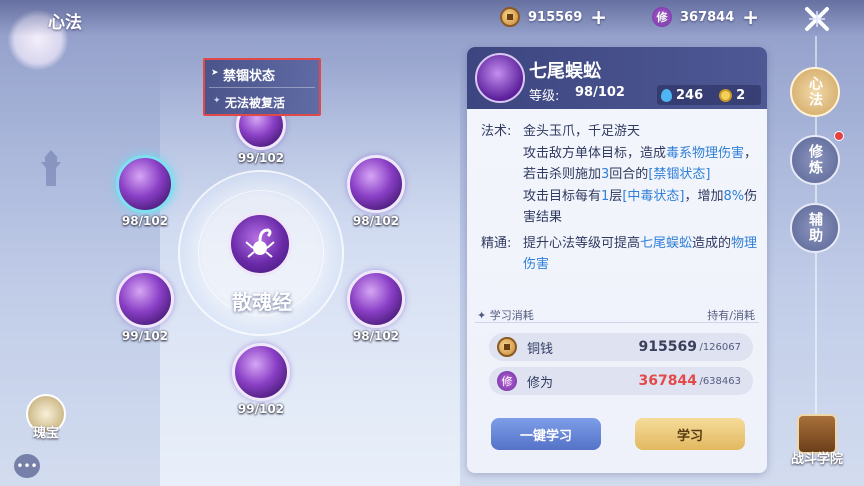  I want to click on cost-header-right: 持有/消耗, so click(731, 315).